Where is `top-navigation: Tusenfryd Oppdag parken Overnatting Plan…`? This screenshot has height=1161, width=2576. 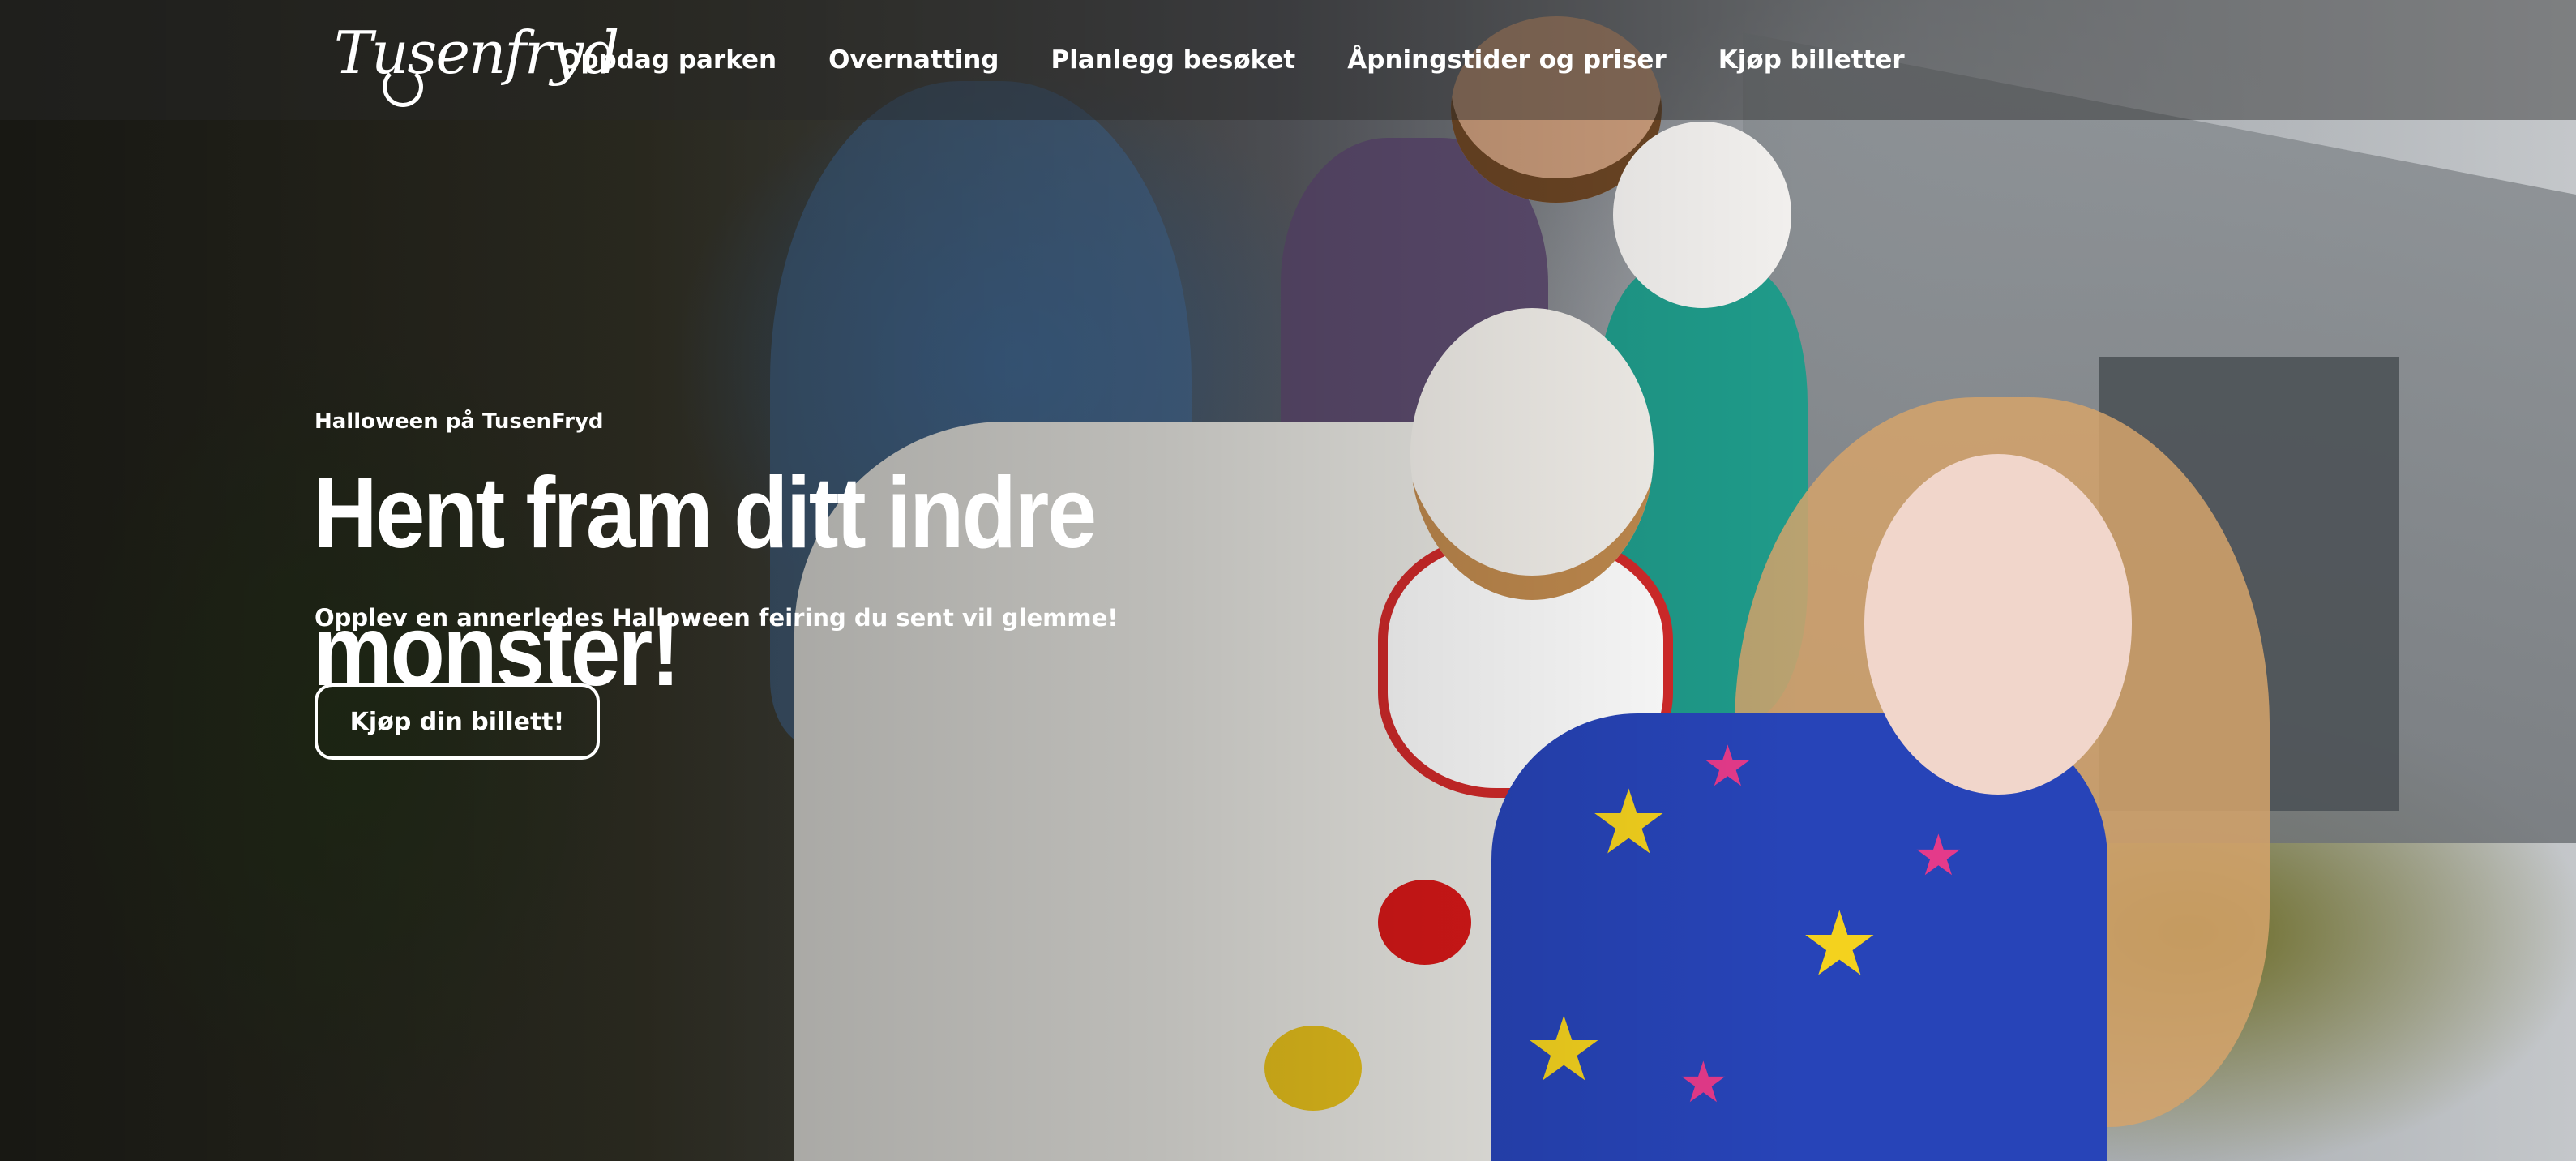 top-navigation: Tusenfryd Oppdag parken Overnatting Plan… is located at coordinates (1288, 60).